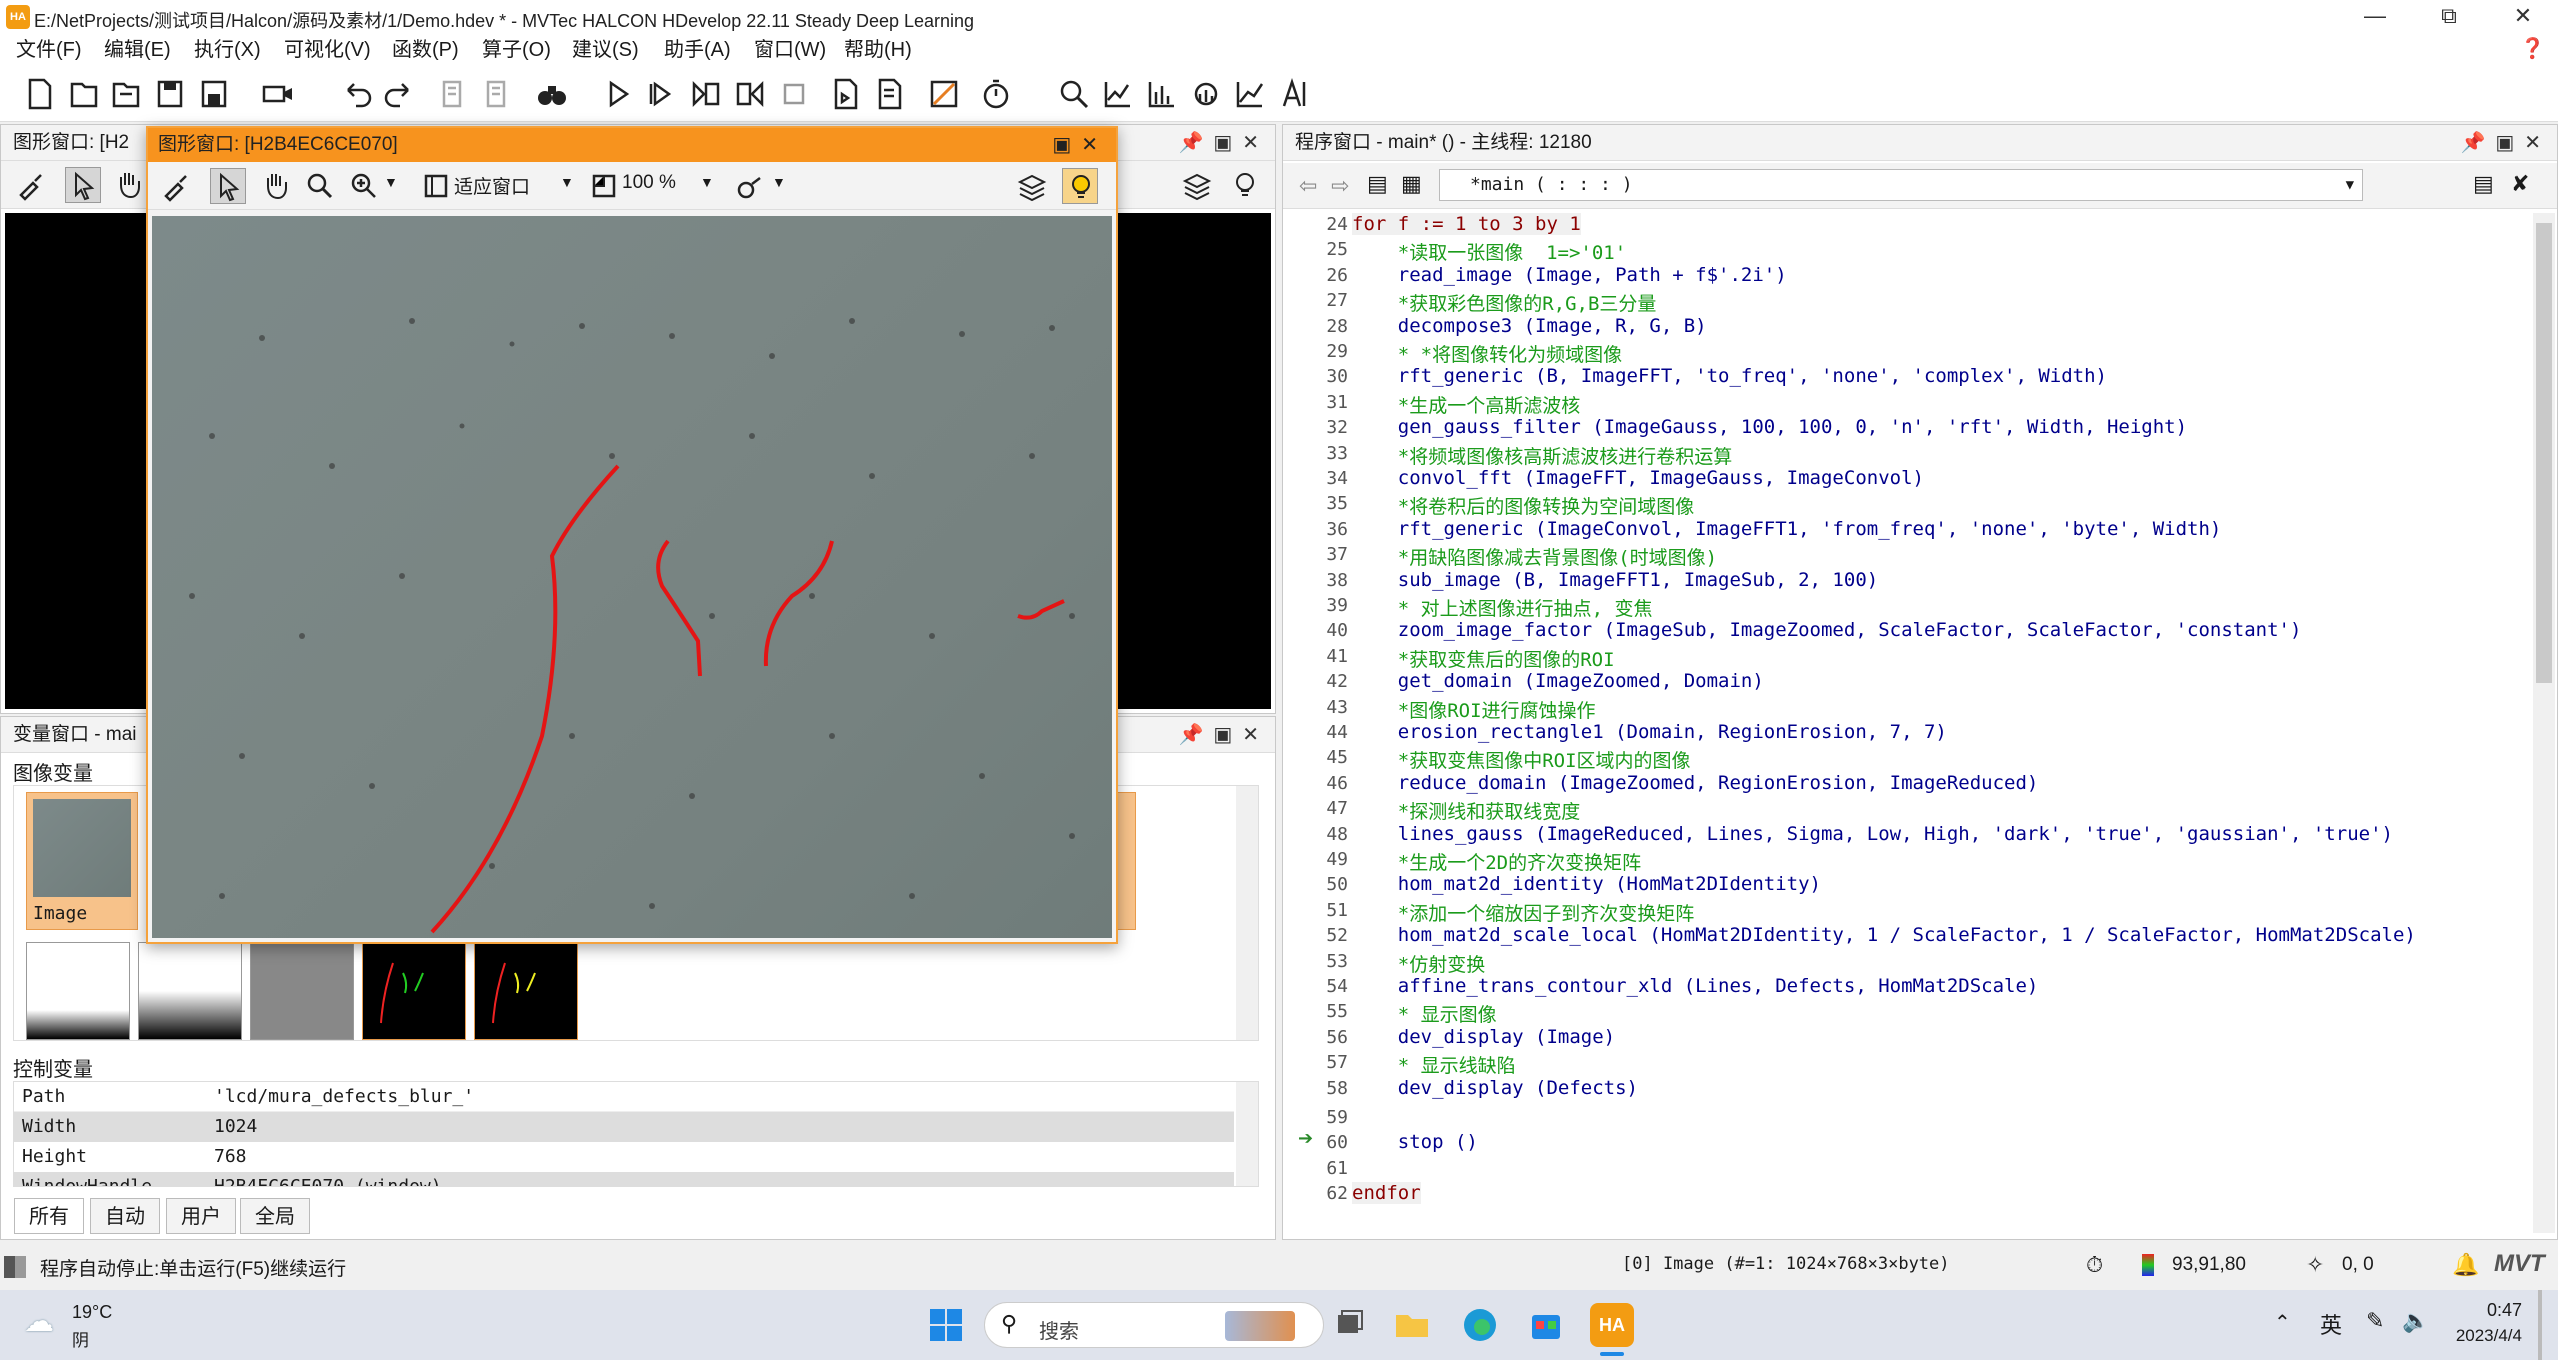 The width and height of the screenshot is (2558, 1360). What do you see at coordinates (1340, 186) in the screenshot?
I see `forward-arrow-icon: ⇨` at bounding box center [1340, 186].